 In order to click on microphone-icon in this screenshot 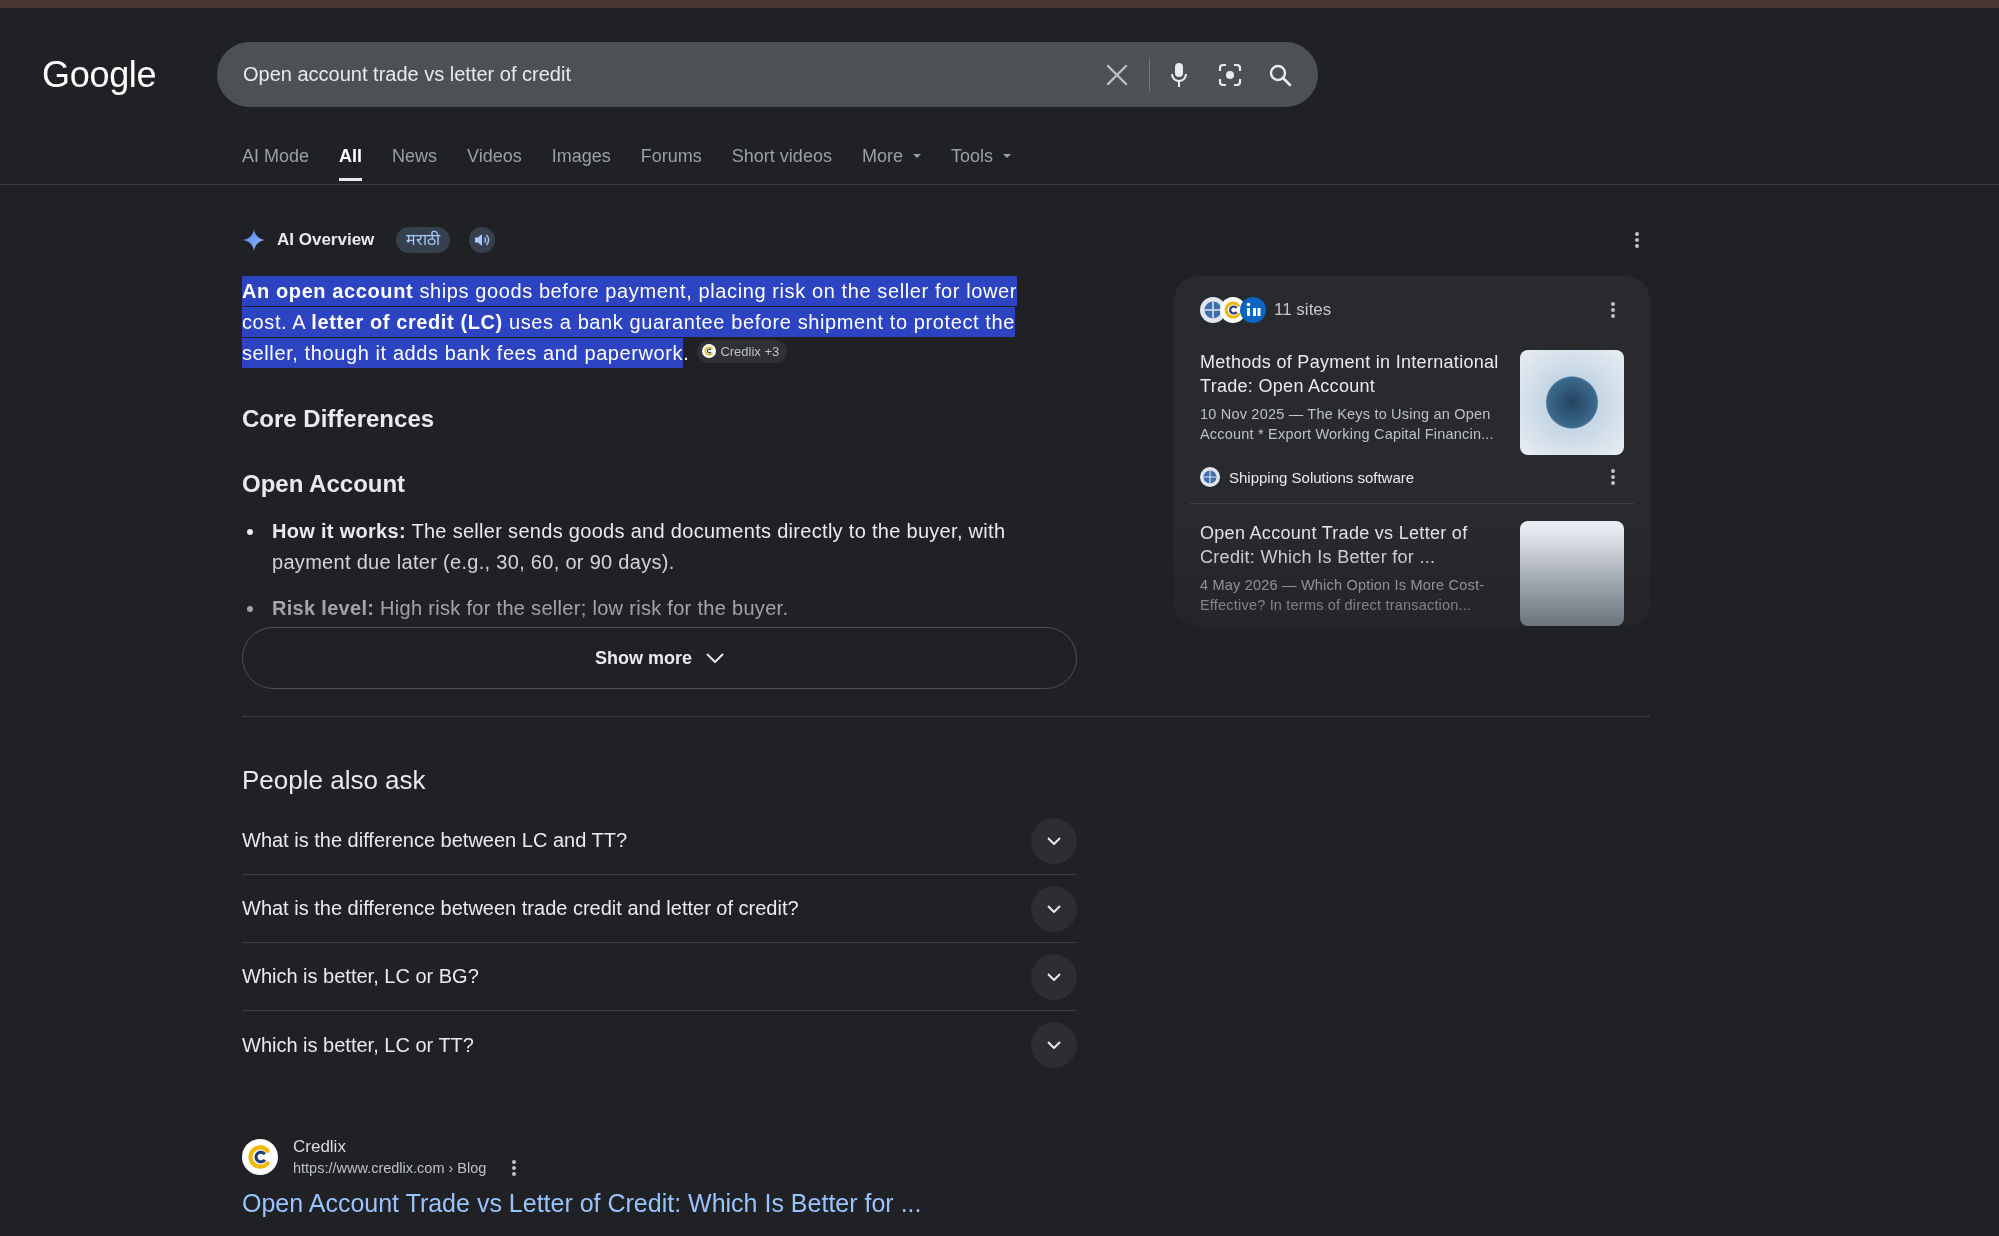, I will do `click(1179, 74)`.